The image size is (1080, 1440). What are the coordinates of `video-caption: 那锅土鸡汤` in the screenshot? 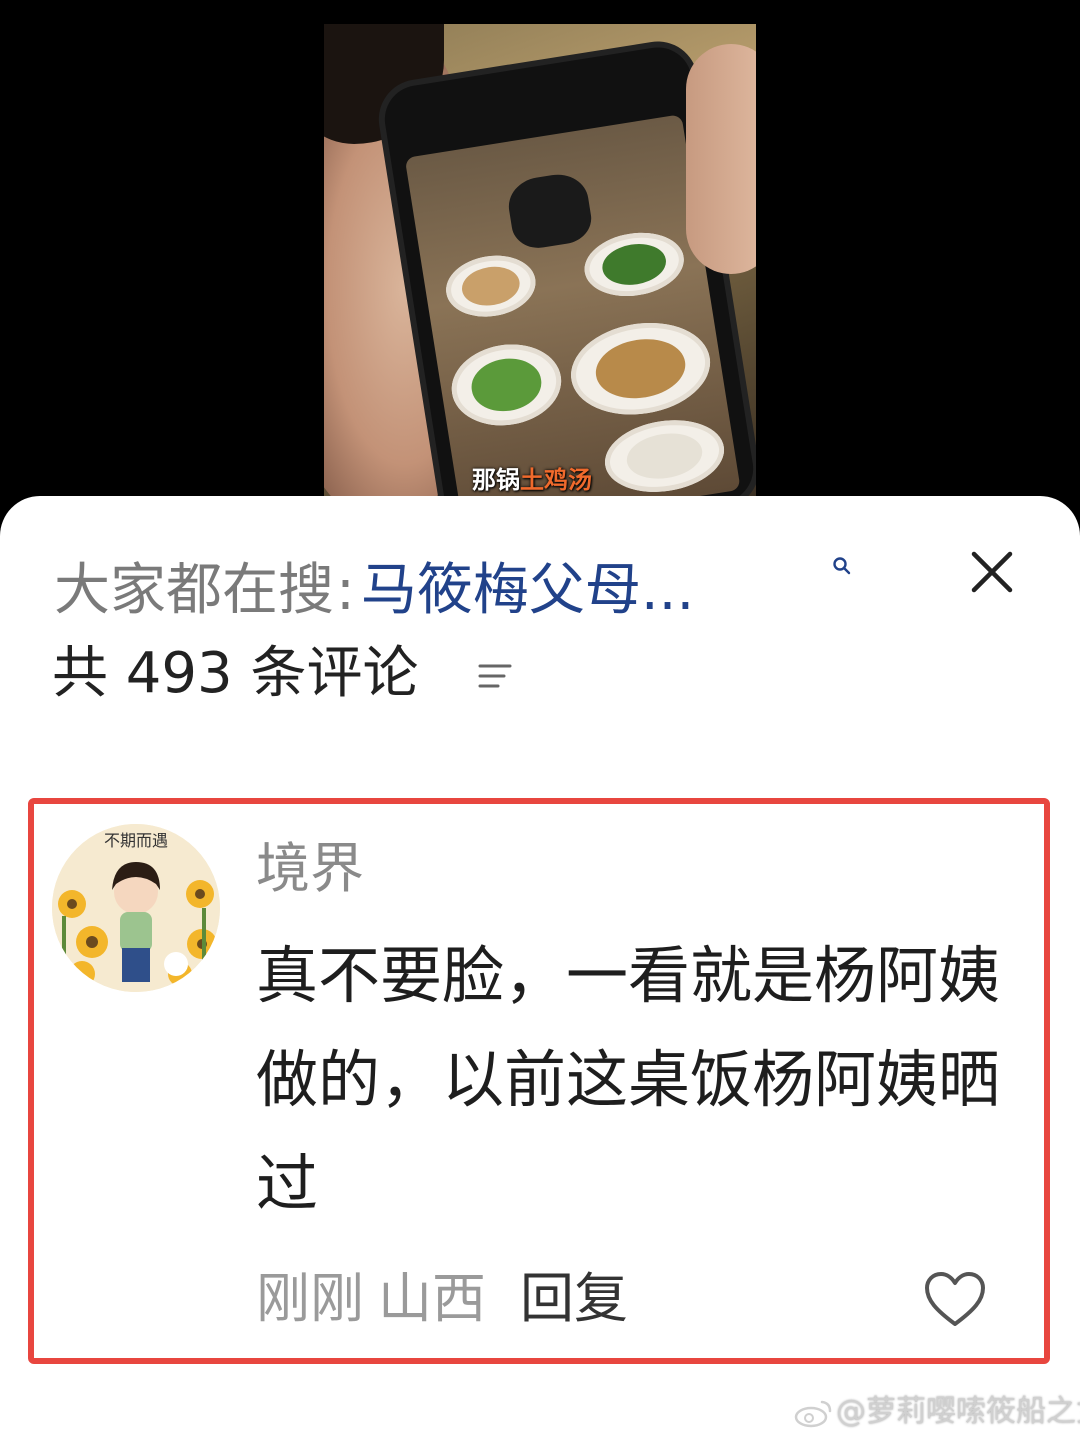 It's located at (532, 478).